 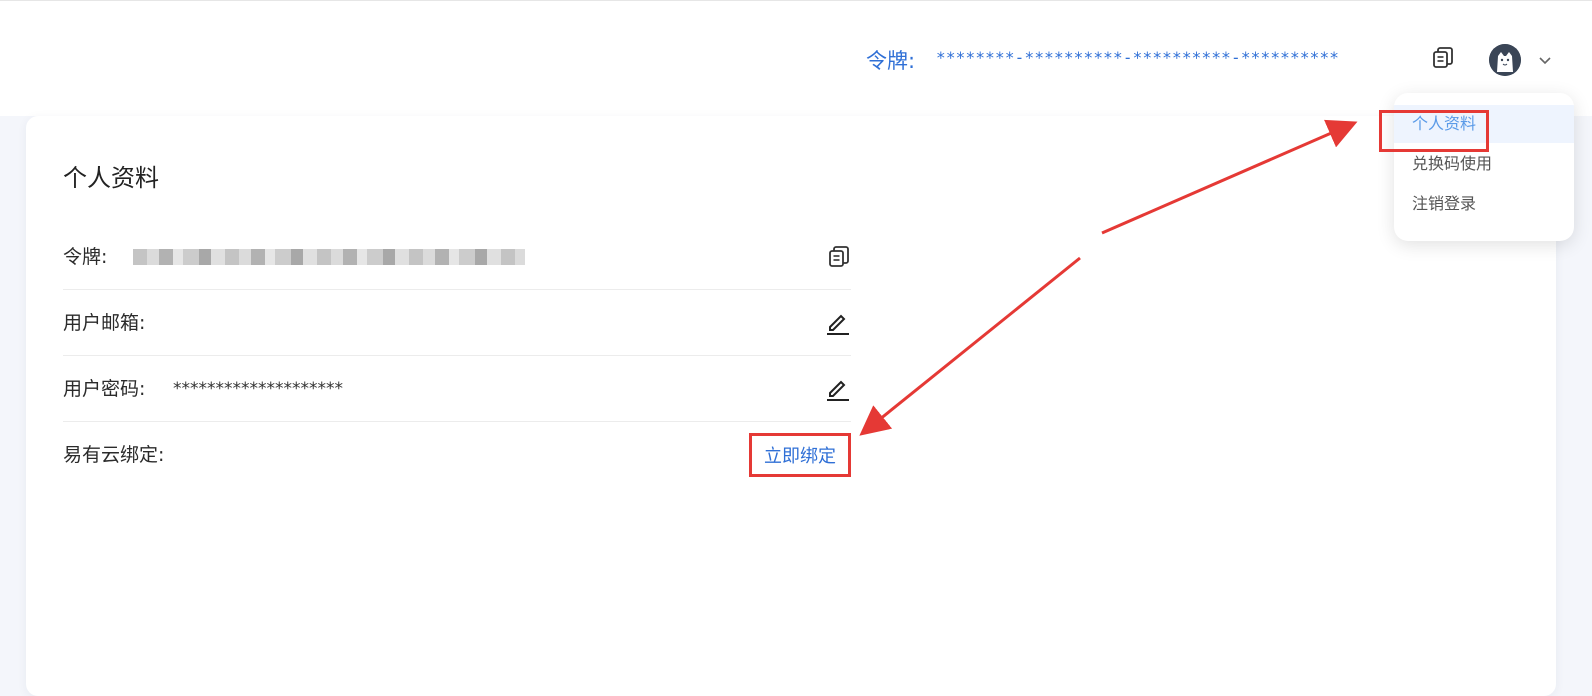 I want to click on header-token-label: 令牌:, so click(x=891, y=61).